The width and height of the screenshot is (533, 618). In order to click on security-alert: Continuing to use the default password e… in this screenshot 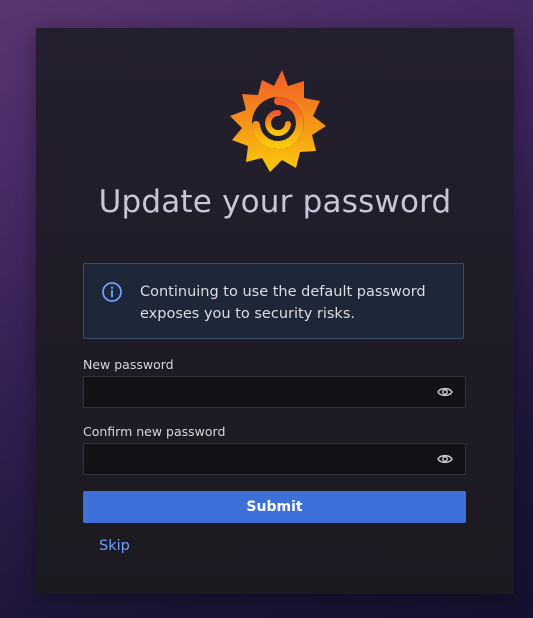, I will do `click(273, 301)`.